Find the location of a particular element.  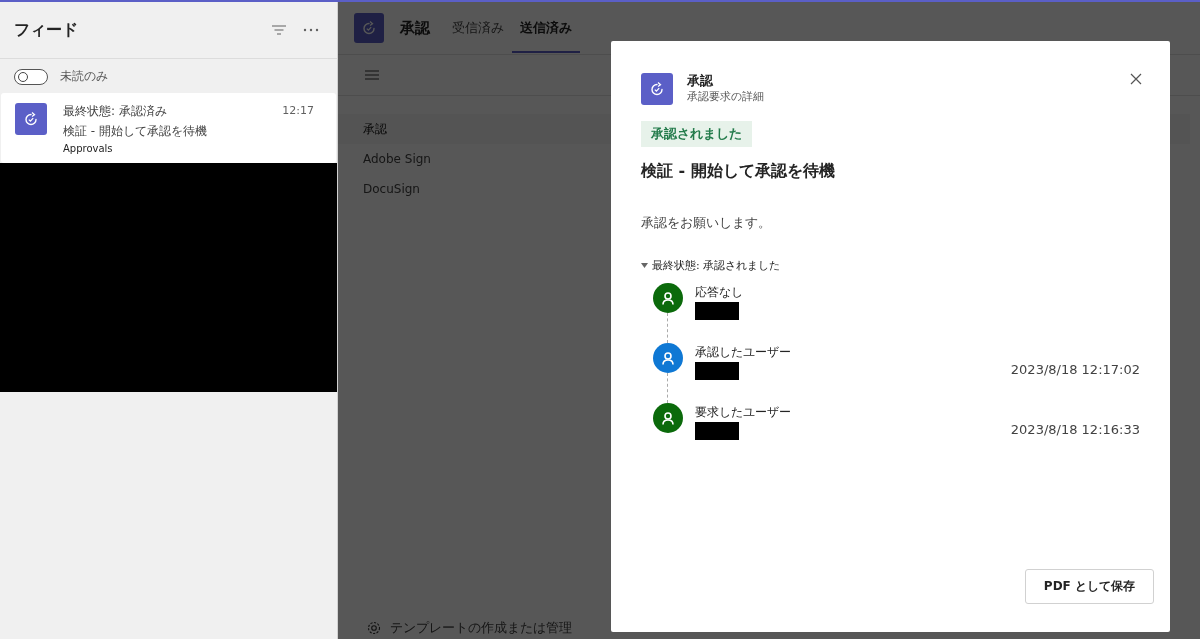

request-title: 検証 - 開始して承認を待機 is located at coordinates (738, 171).